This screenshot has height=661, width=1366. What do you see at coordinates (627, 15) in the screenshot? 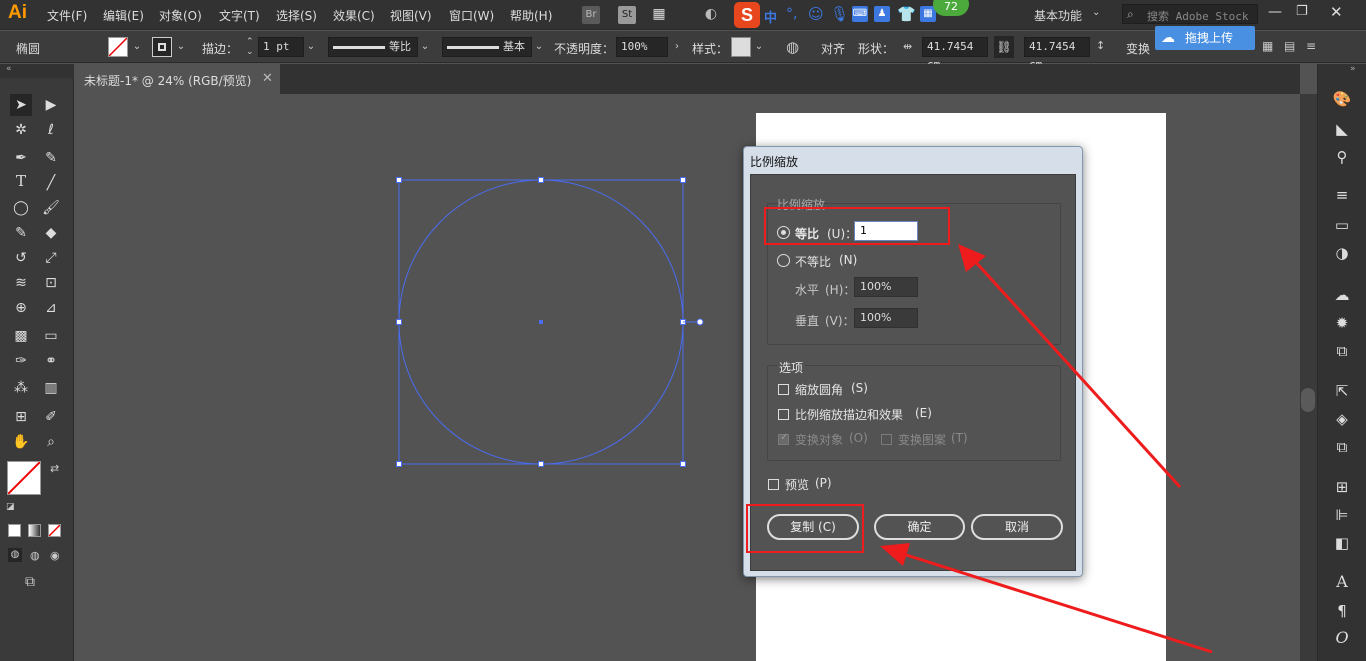
I see `stock-icon: St` at bounding box center [627, 15].